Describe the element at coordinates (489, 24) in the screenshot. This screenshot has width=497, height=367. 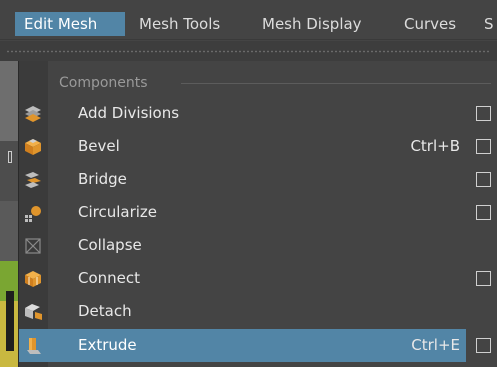
I see `menu-next-truncated: S` at that location.